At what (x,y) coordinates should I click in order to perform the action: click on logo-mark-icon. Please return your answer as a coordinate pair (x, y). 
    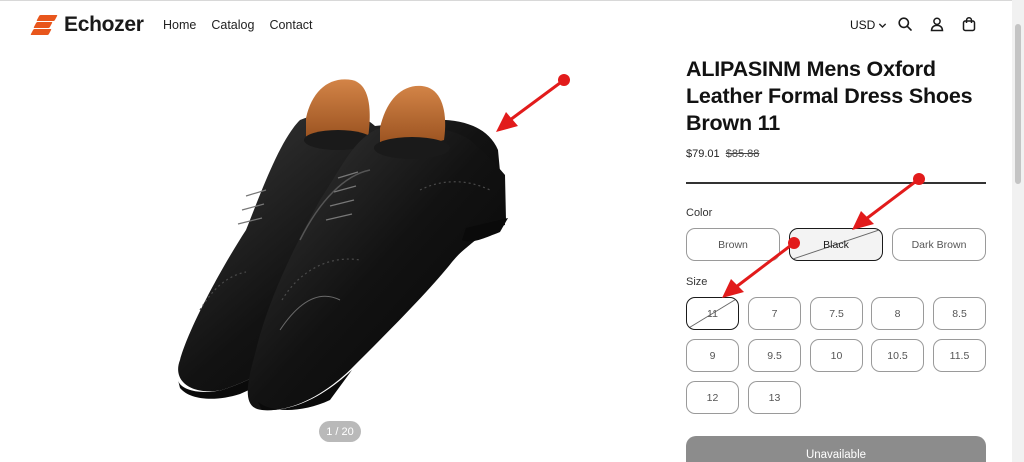
    Looking at the image, I should click on (45, 25).